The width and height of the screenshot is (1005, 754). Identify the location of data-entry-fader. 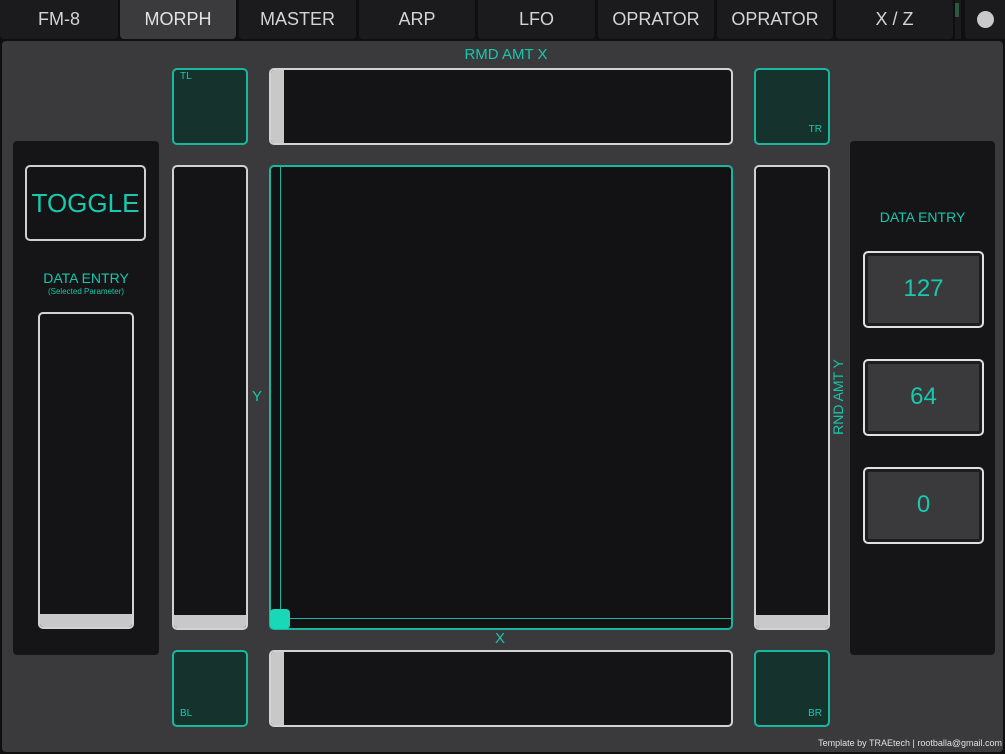
(86, 470).